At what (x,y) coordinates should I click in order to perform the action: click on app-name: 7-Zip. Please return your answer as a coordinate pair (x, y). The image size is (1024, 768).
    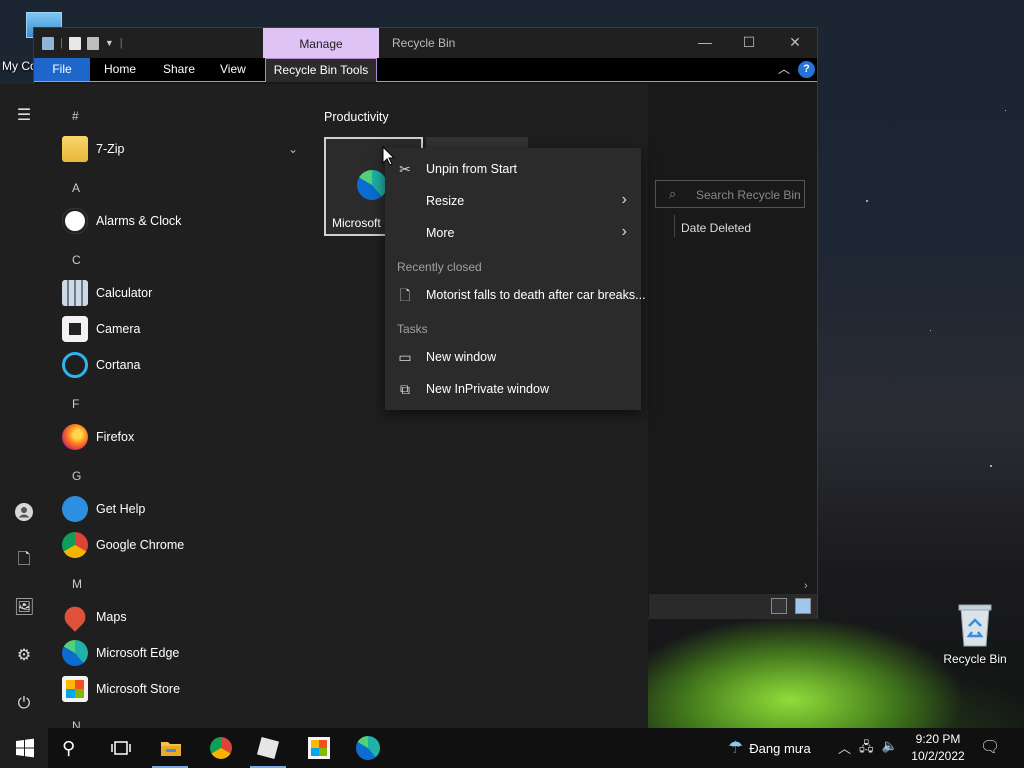
    Looking at the image, I should click on (110, 149).